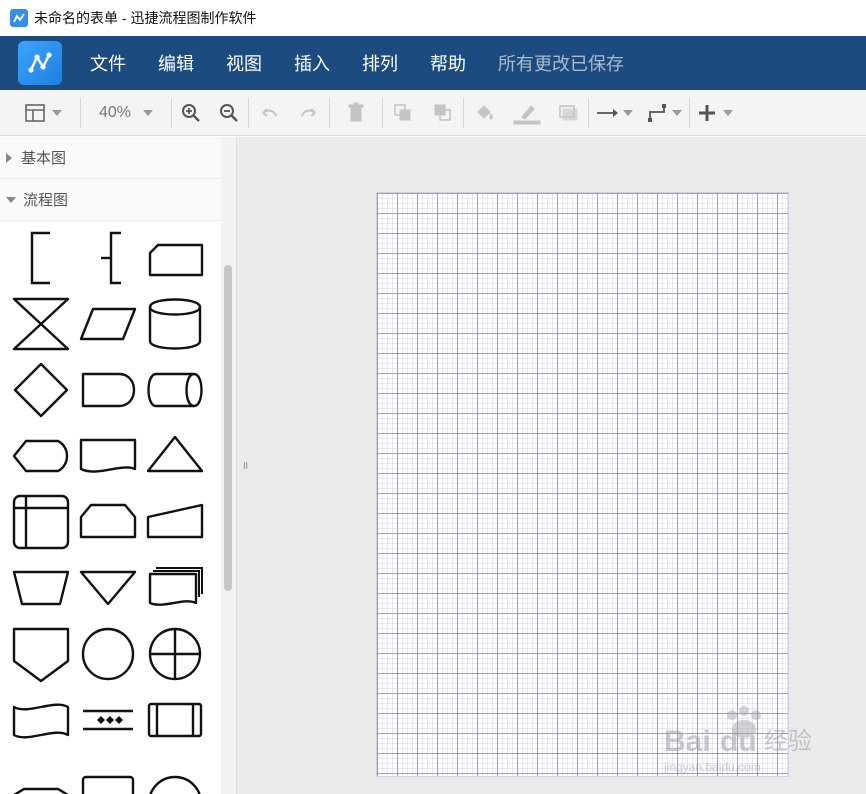 Image resolution: width=866 pixels, height=794 pixels. I want to click on redo-icon, so click(308, 112).